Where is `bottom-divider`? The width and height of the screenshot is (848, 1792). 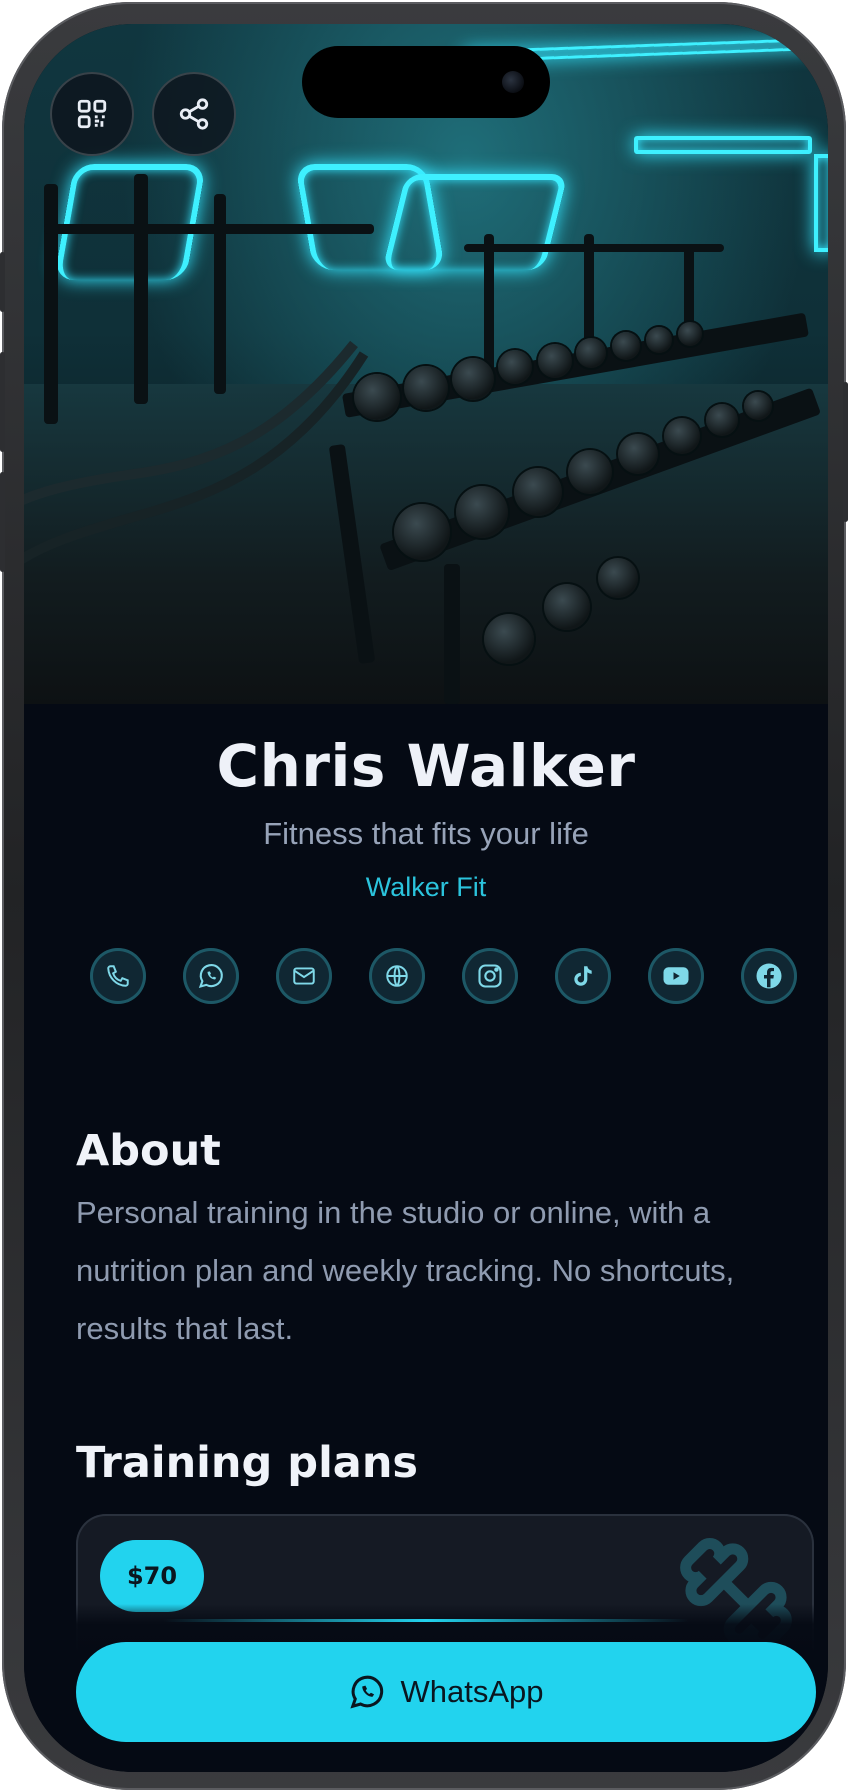
bottom-divider is located at coordinates (426, 1620).